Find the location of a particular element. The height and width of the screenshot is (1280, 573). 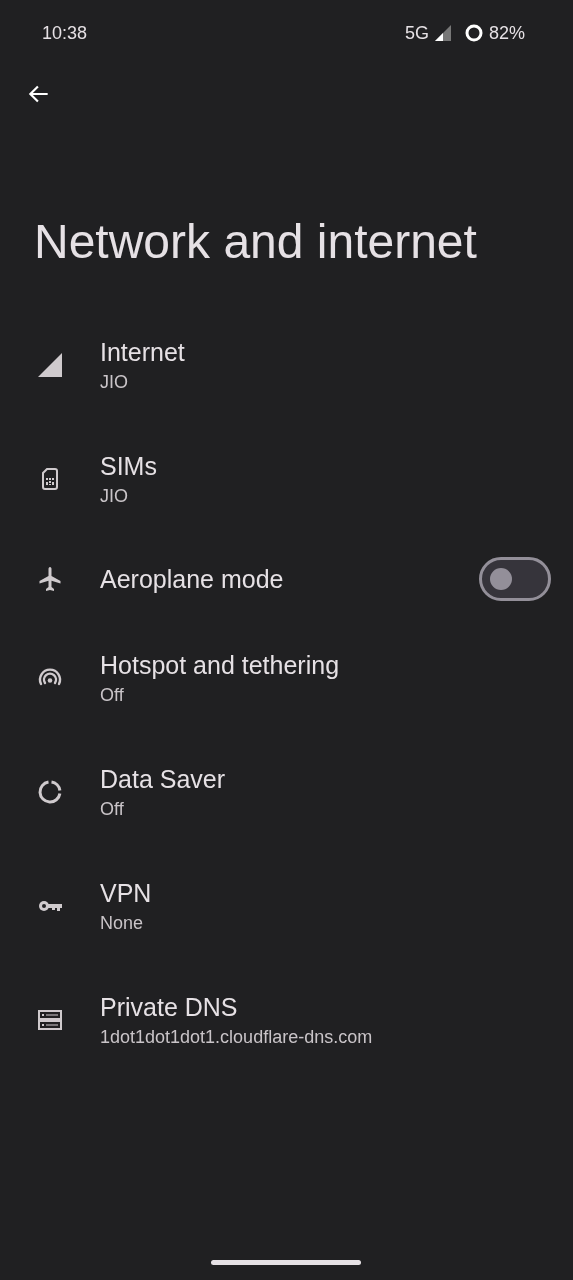

toggle-switch is located at coordinates (515, 578).